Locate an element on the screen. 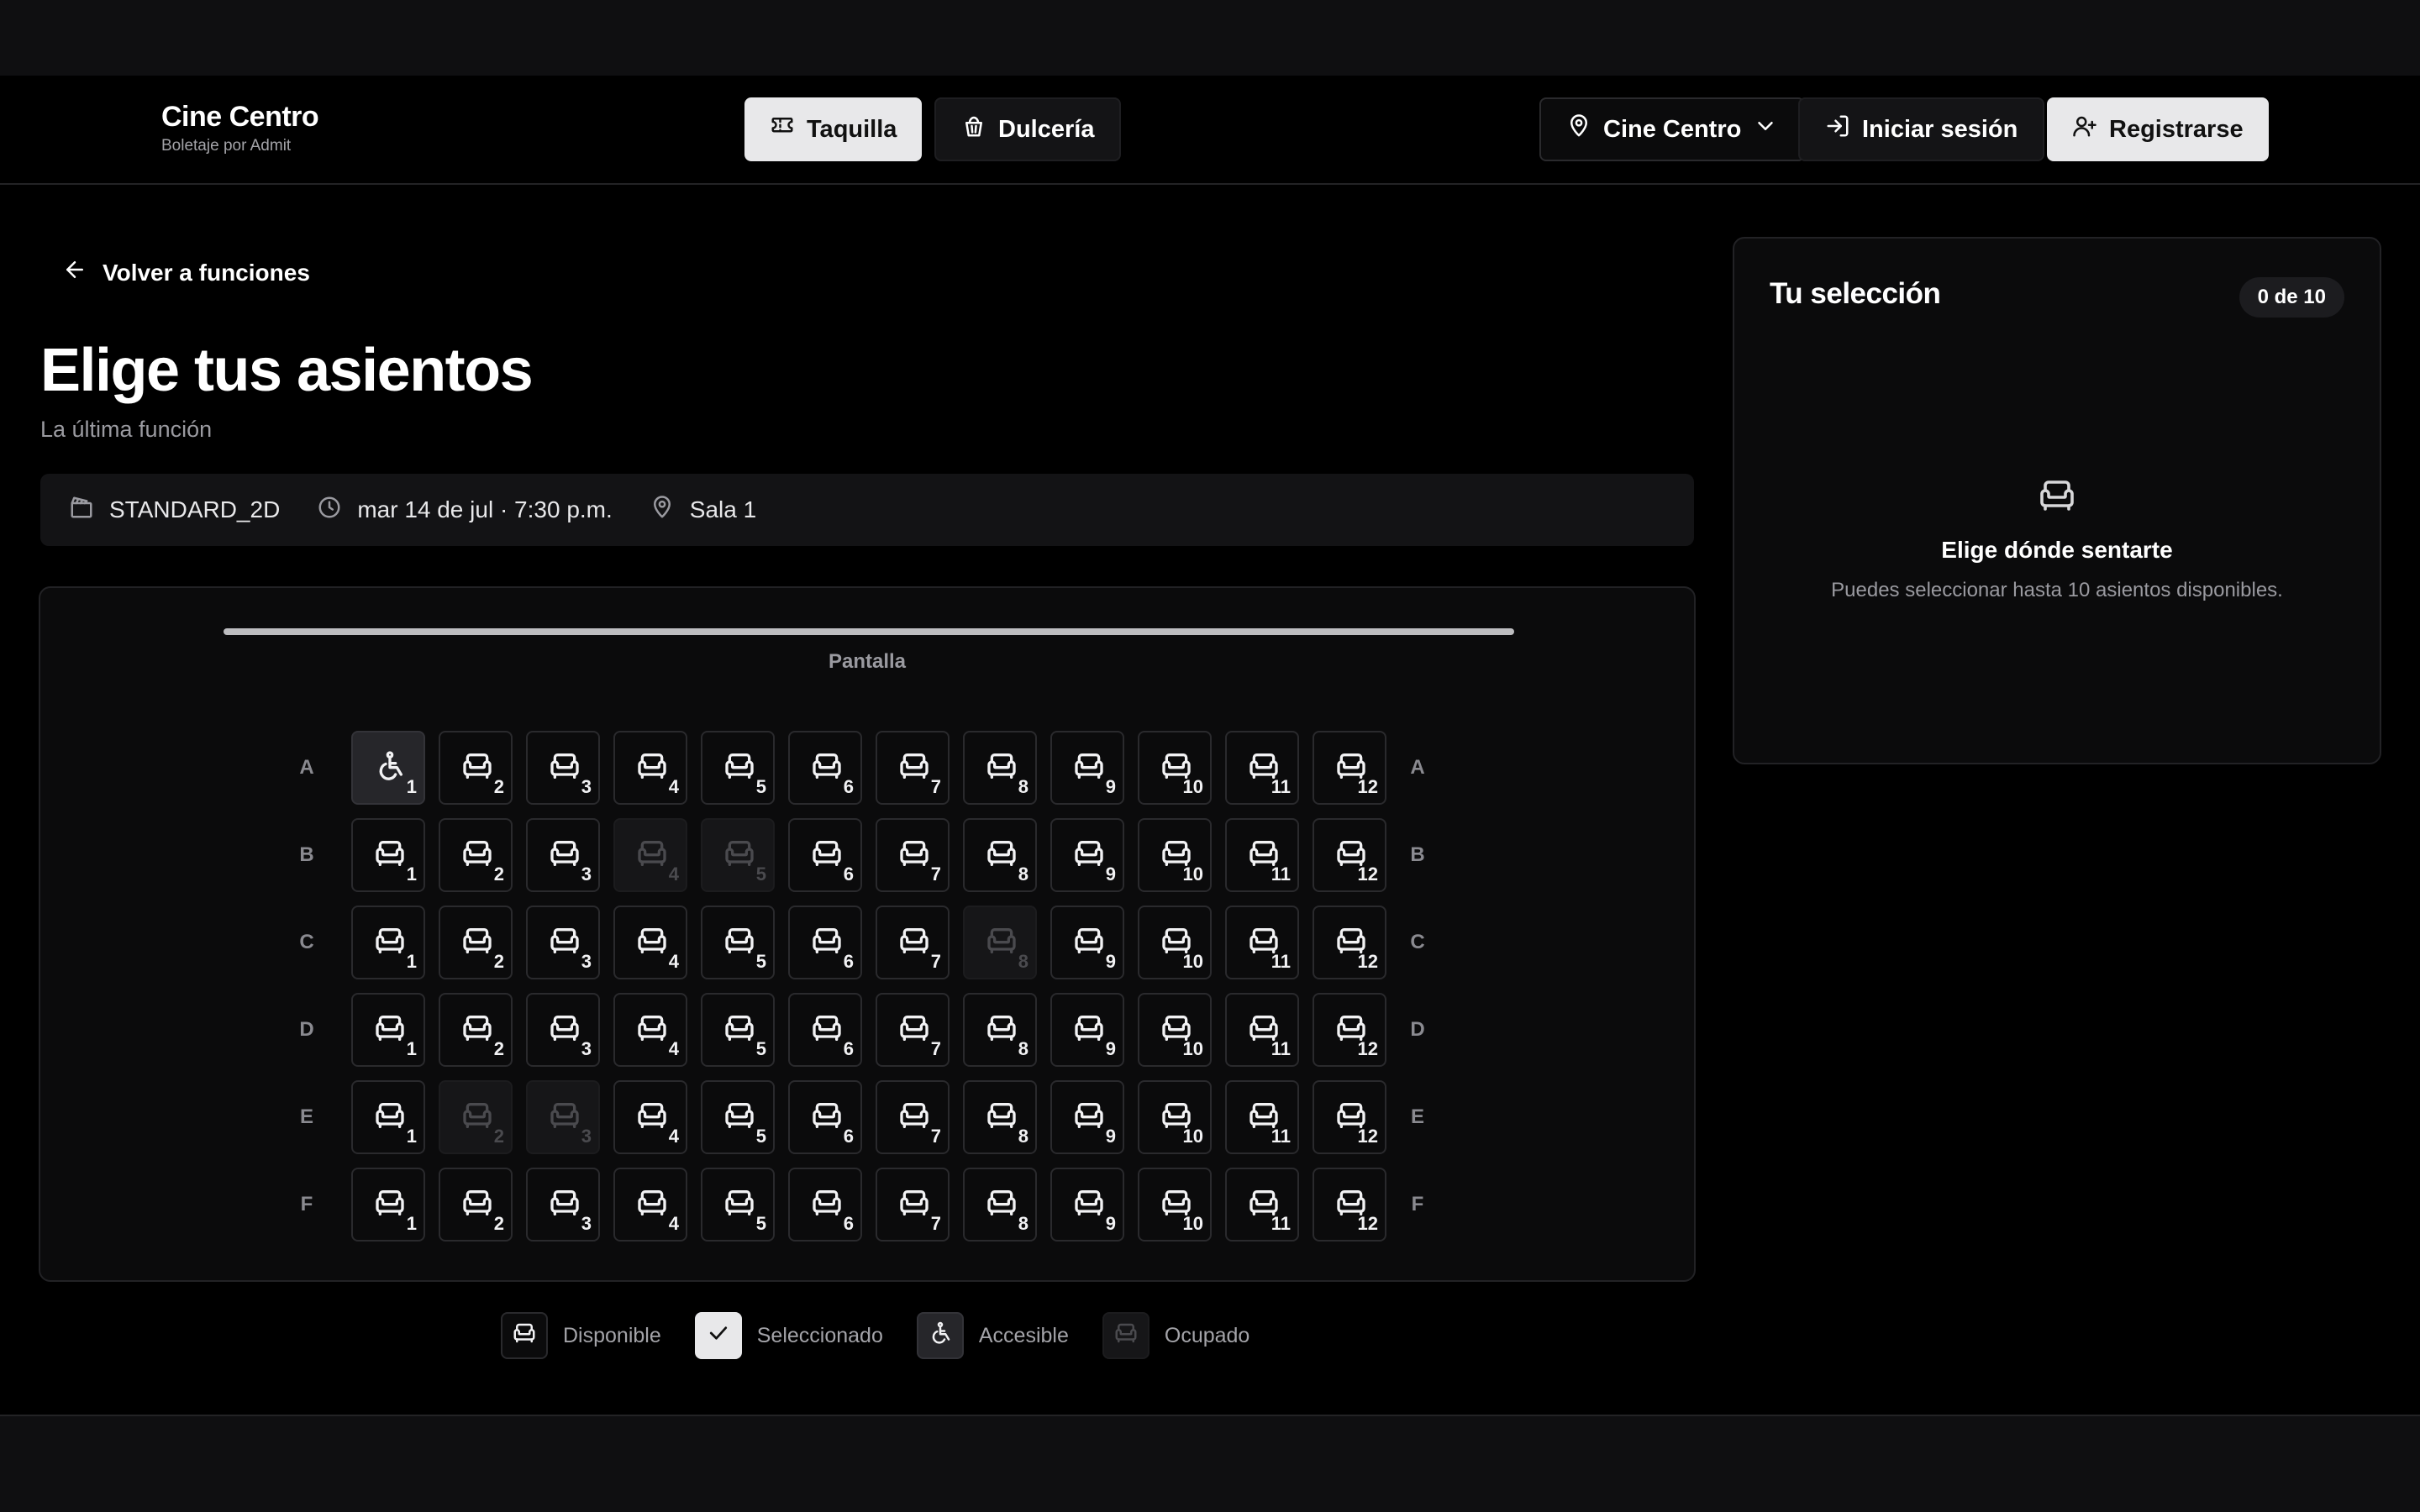  location-select: Cine Centro is located at coordinates (1673, 129).